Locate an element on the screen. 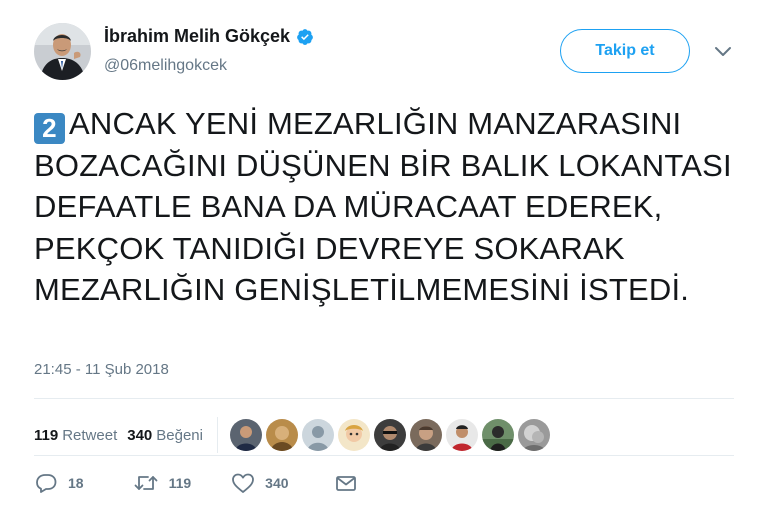 Image resolution: width=771 pixels, height=516 pixels. follow-button: Takip et is located at coordinates (625, 51).